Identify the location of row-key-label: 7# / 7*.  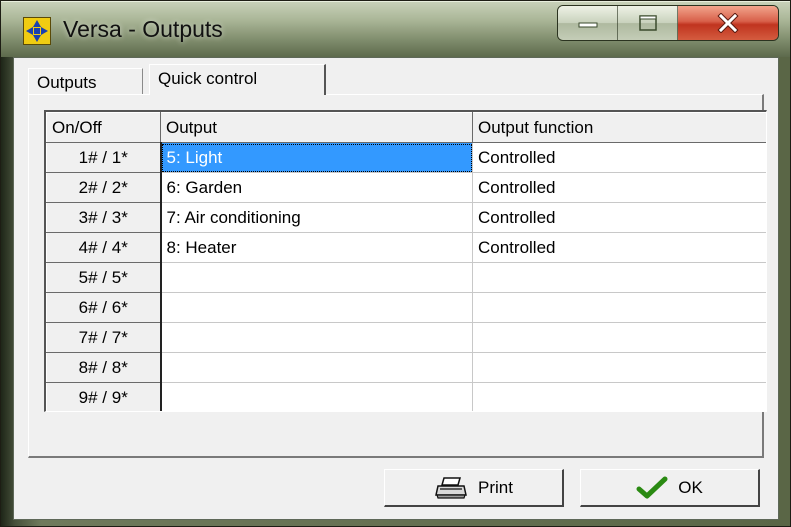
(104, 337).